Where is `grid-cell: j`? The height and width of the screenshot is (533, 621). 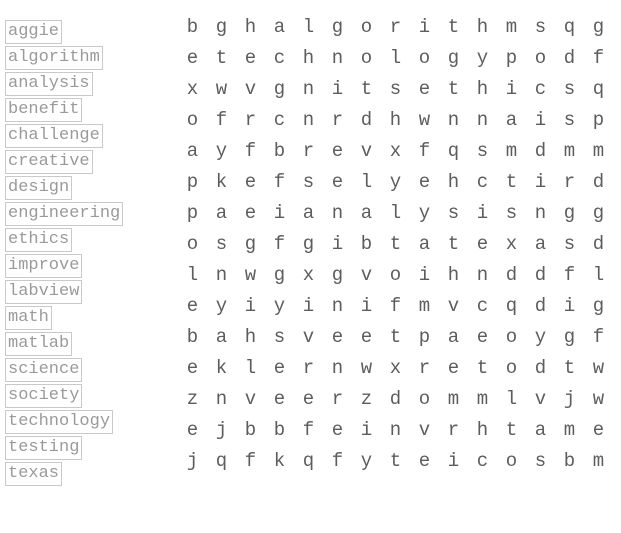
grid-cell: j is located at coordinates (569, 399).